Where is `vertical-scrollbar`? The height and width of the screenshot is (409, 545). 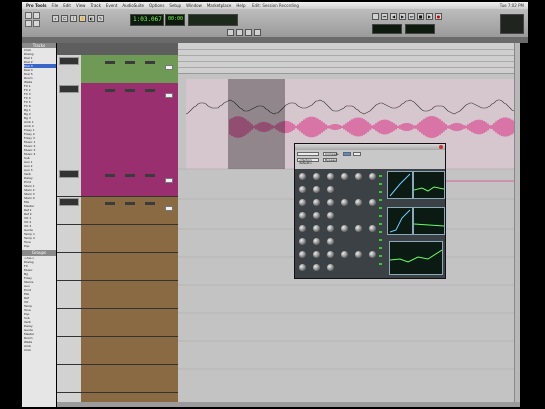 vertical-scrollbar is located at coordinates (517, 224).